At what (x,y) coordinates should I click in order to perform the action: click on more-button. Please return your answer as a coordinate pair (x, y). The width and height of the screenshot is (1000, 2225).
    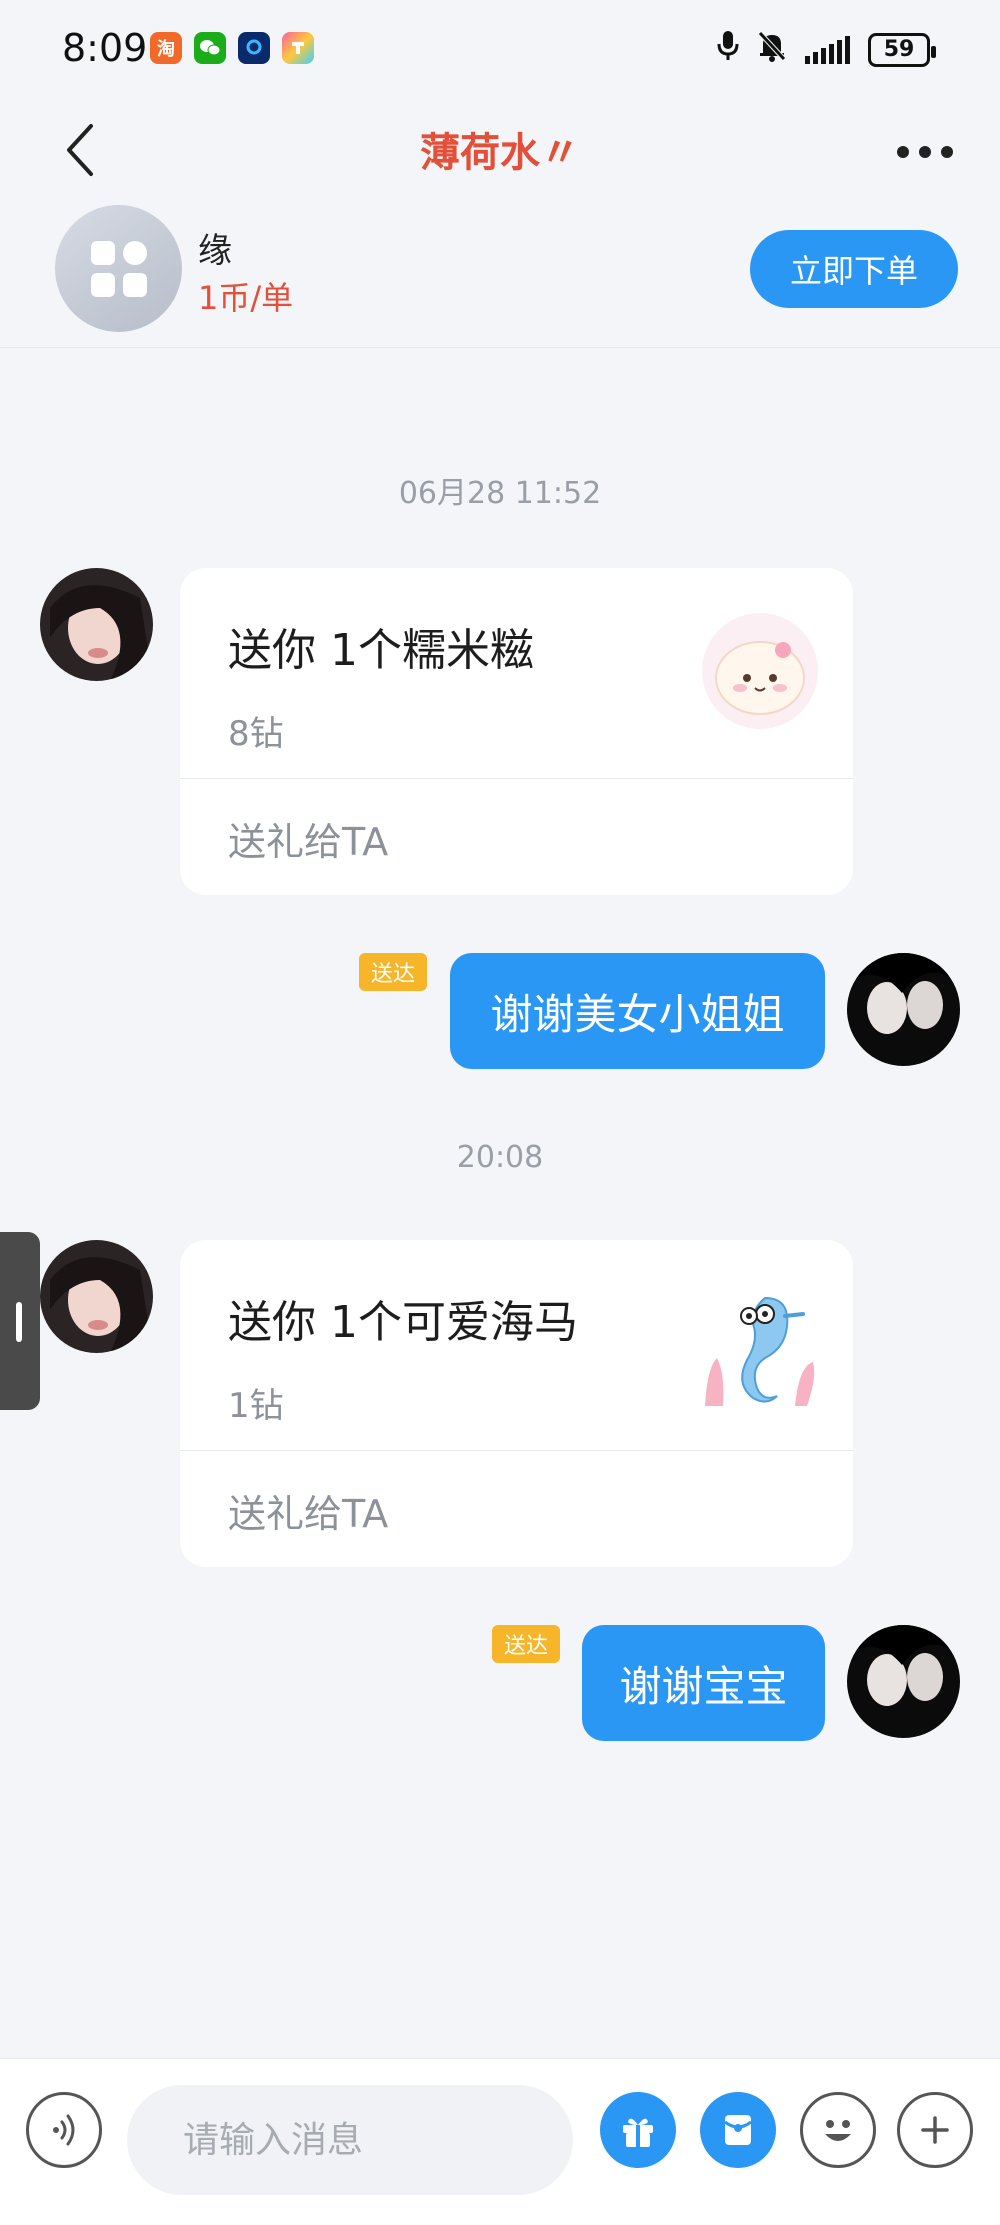
    Looking at the image, I should click on (925, 152).